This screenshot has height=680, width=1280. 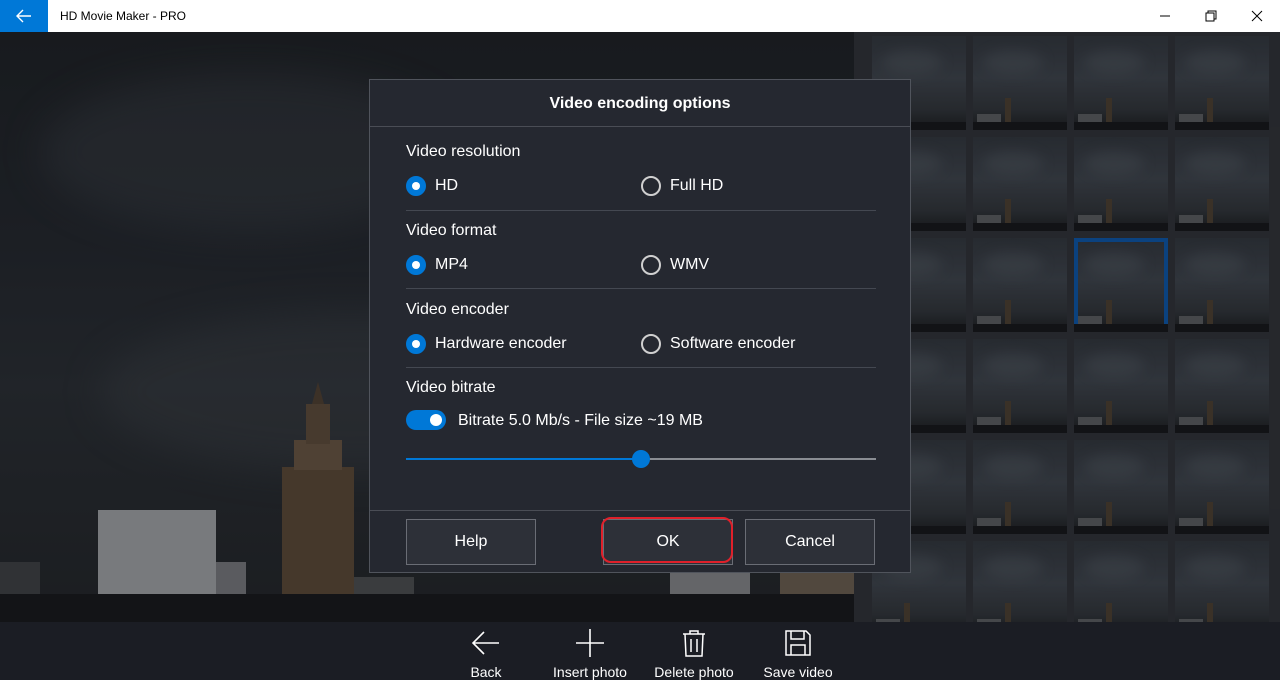 I want to click on toggle-knob, so click(x=436, y=420).